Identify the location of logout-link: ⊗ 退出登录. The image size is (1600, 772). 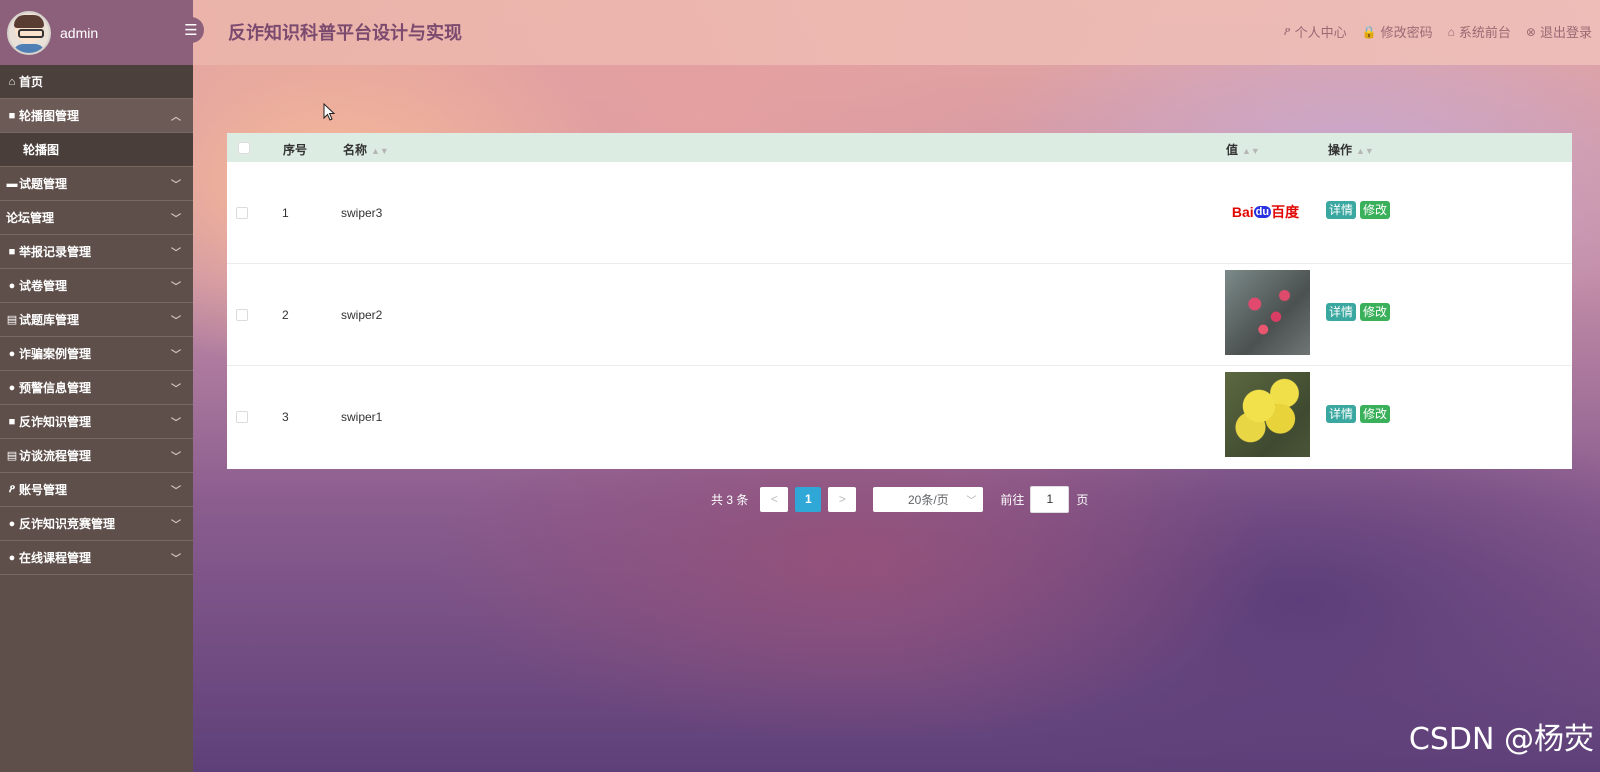
(1559, 31).